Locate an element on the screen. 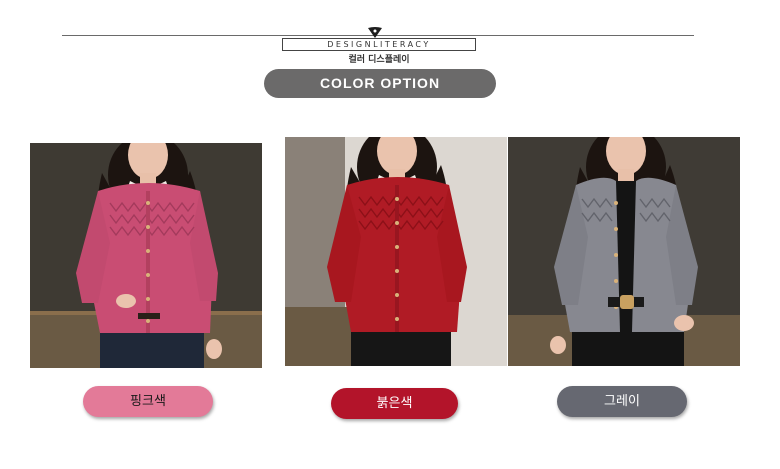 The width and height of the screenshot is (780, 469). product-photo-gray is located at coordinates (624, 251).